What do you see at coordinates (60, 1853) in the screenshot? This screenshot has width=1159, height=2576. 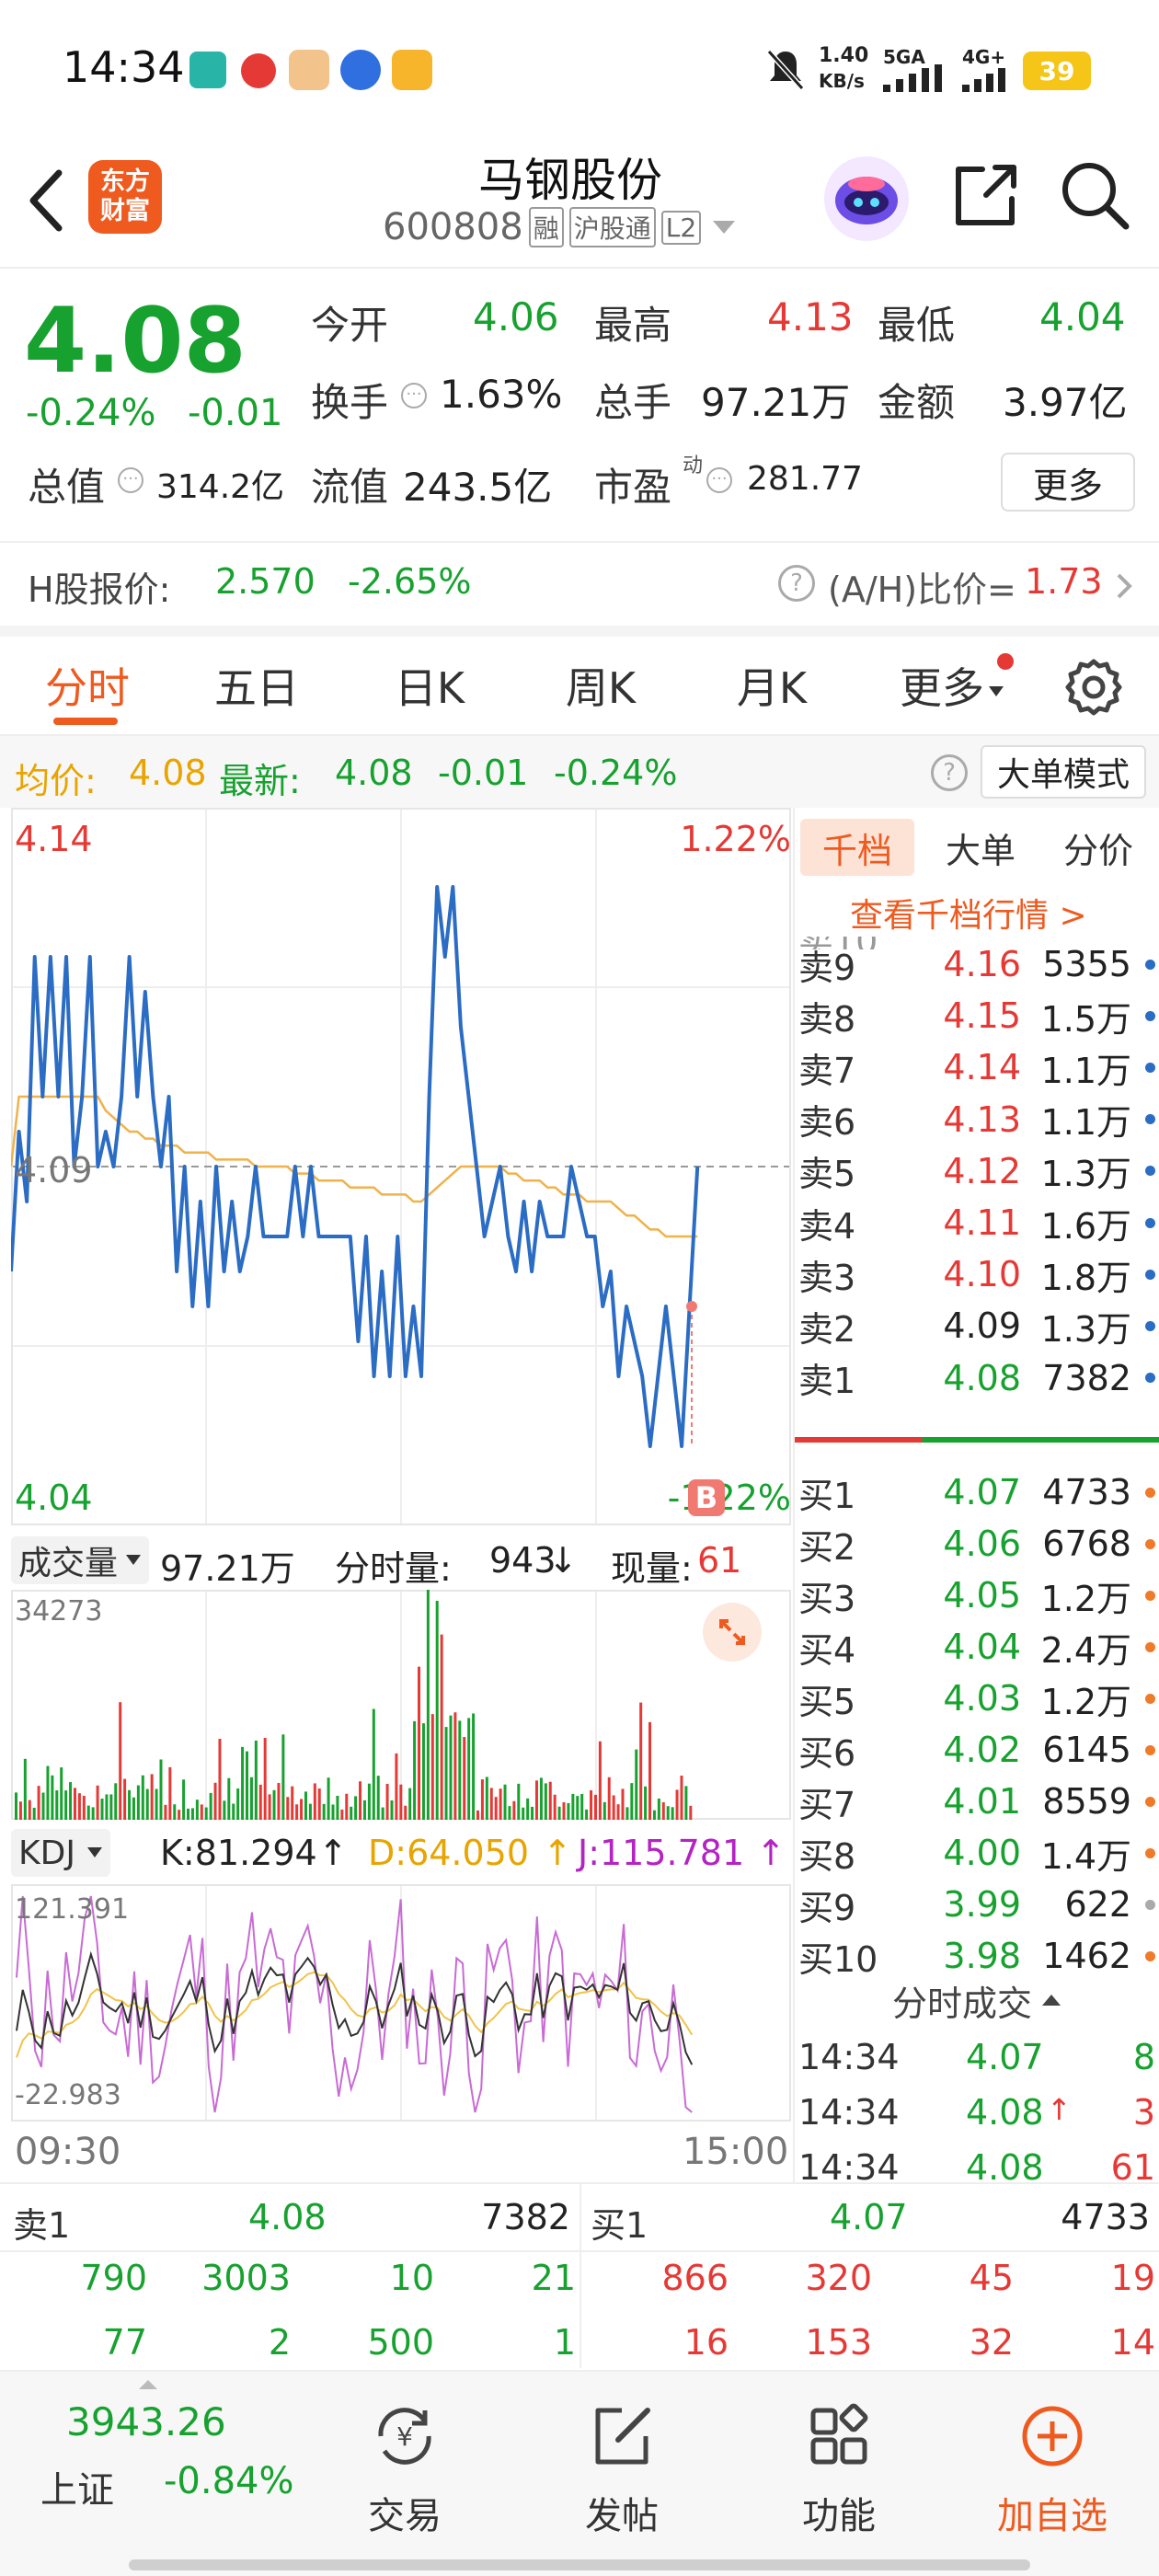 I see `kdj-selector: KDJ` at bounding box center [60, 1853].